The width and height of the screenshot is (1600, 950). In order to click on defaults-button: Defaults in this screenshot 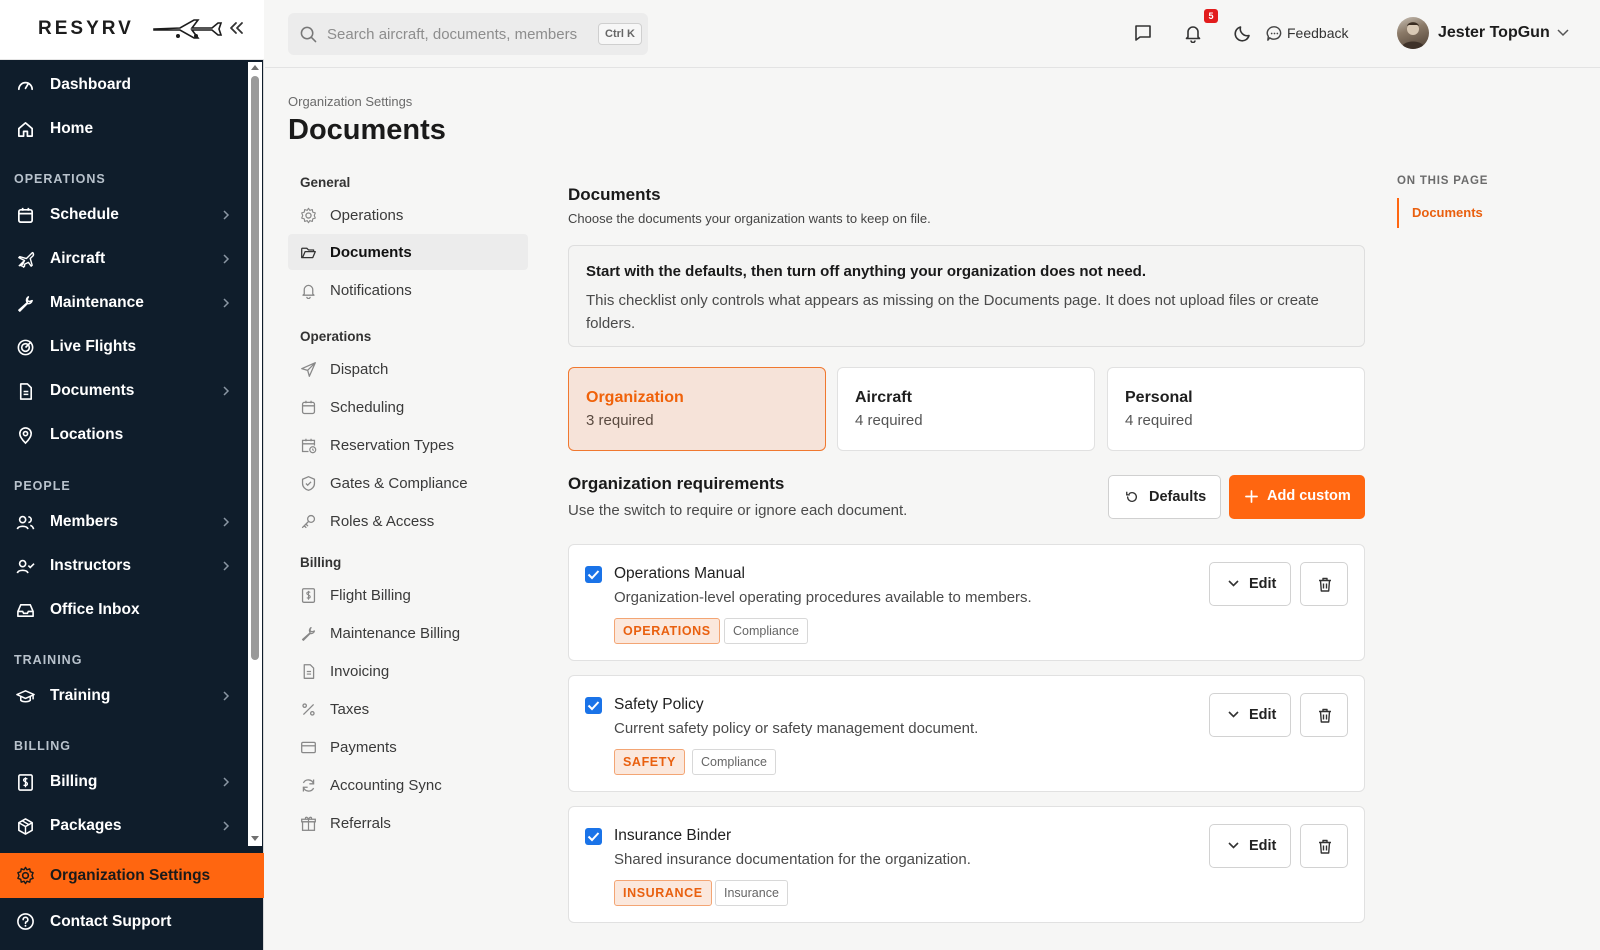, I will do `click(1164, 497)`.